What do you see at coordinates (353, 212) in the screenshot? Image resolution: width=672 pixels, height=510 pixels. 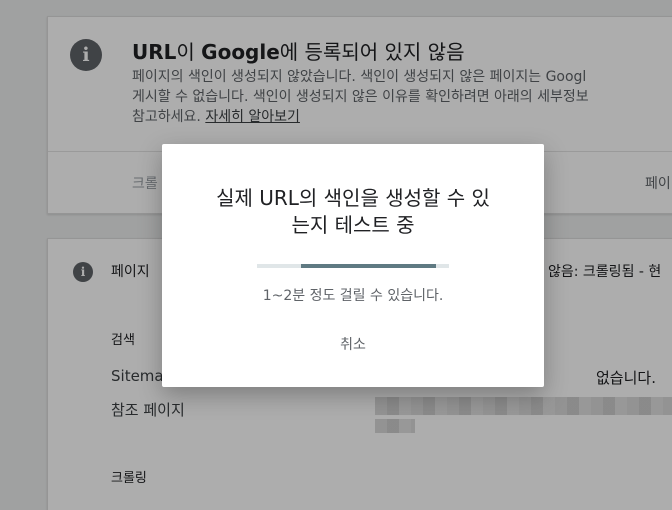 I see `dialog-title: 실제 URL의 색인을 생성할 수 있 는지 테스트 중` at bounding box center [353, 212].